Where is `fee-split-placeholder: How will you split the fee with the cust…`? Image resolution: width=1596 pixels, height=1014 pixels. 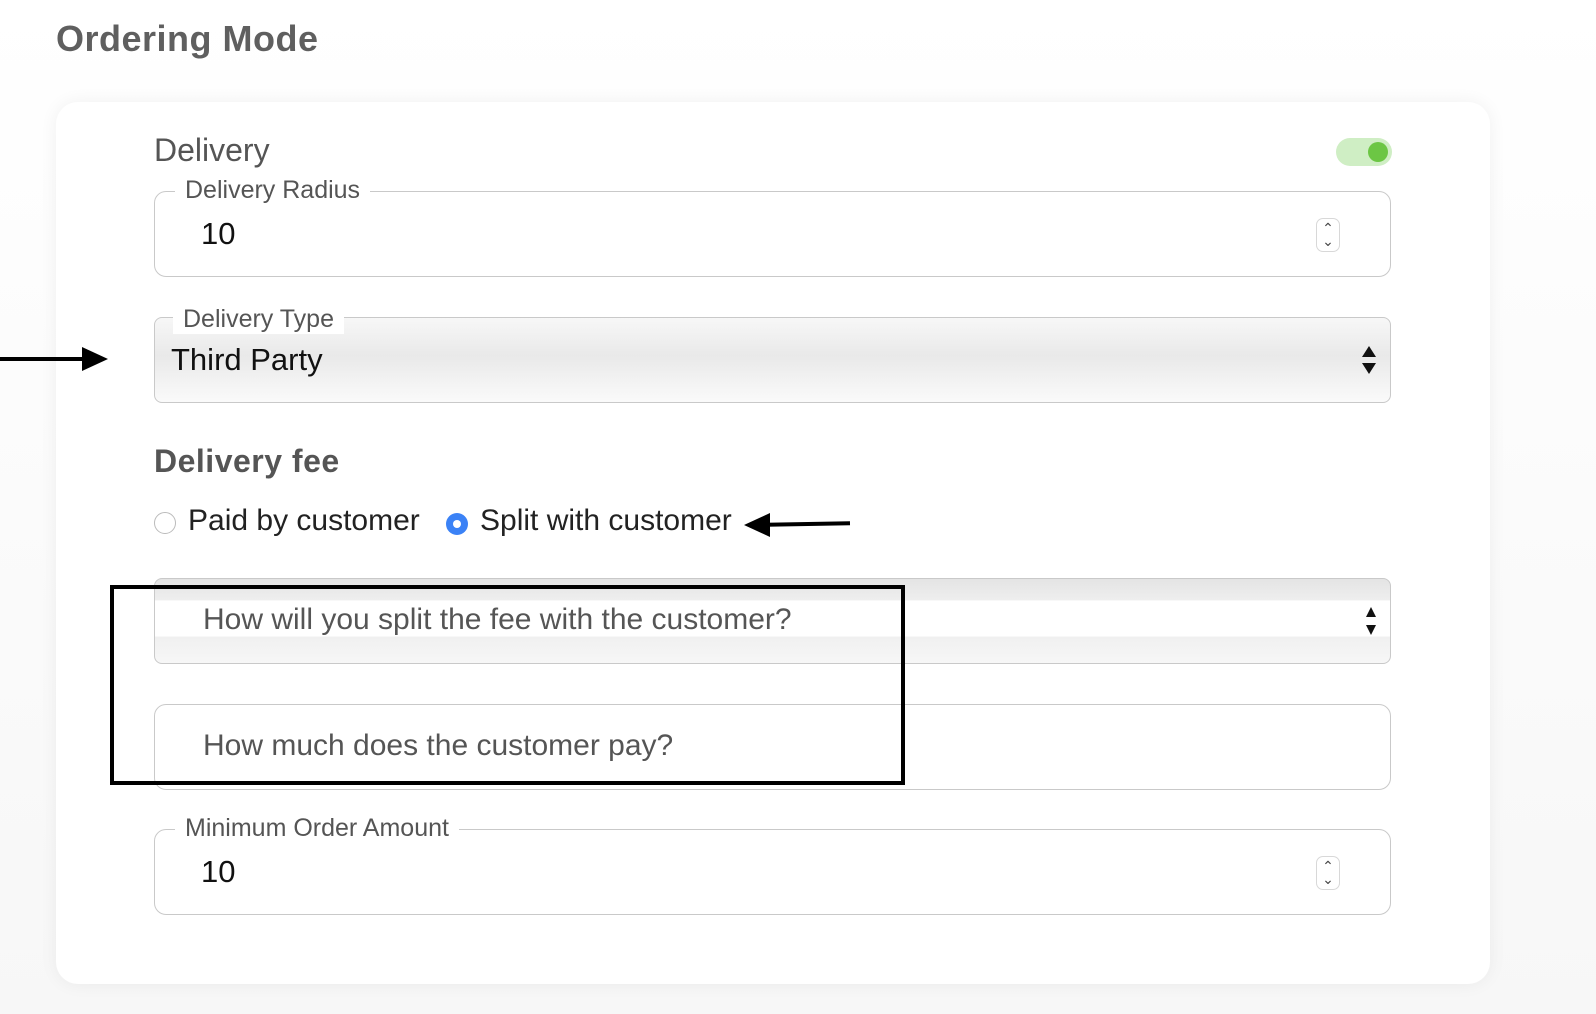 fee-split-placeholder: How will you split the fee with the cust… is located at coordinates (497, 619).